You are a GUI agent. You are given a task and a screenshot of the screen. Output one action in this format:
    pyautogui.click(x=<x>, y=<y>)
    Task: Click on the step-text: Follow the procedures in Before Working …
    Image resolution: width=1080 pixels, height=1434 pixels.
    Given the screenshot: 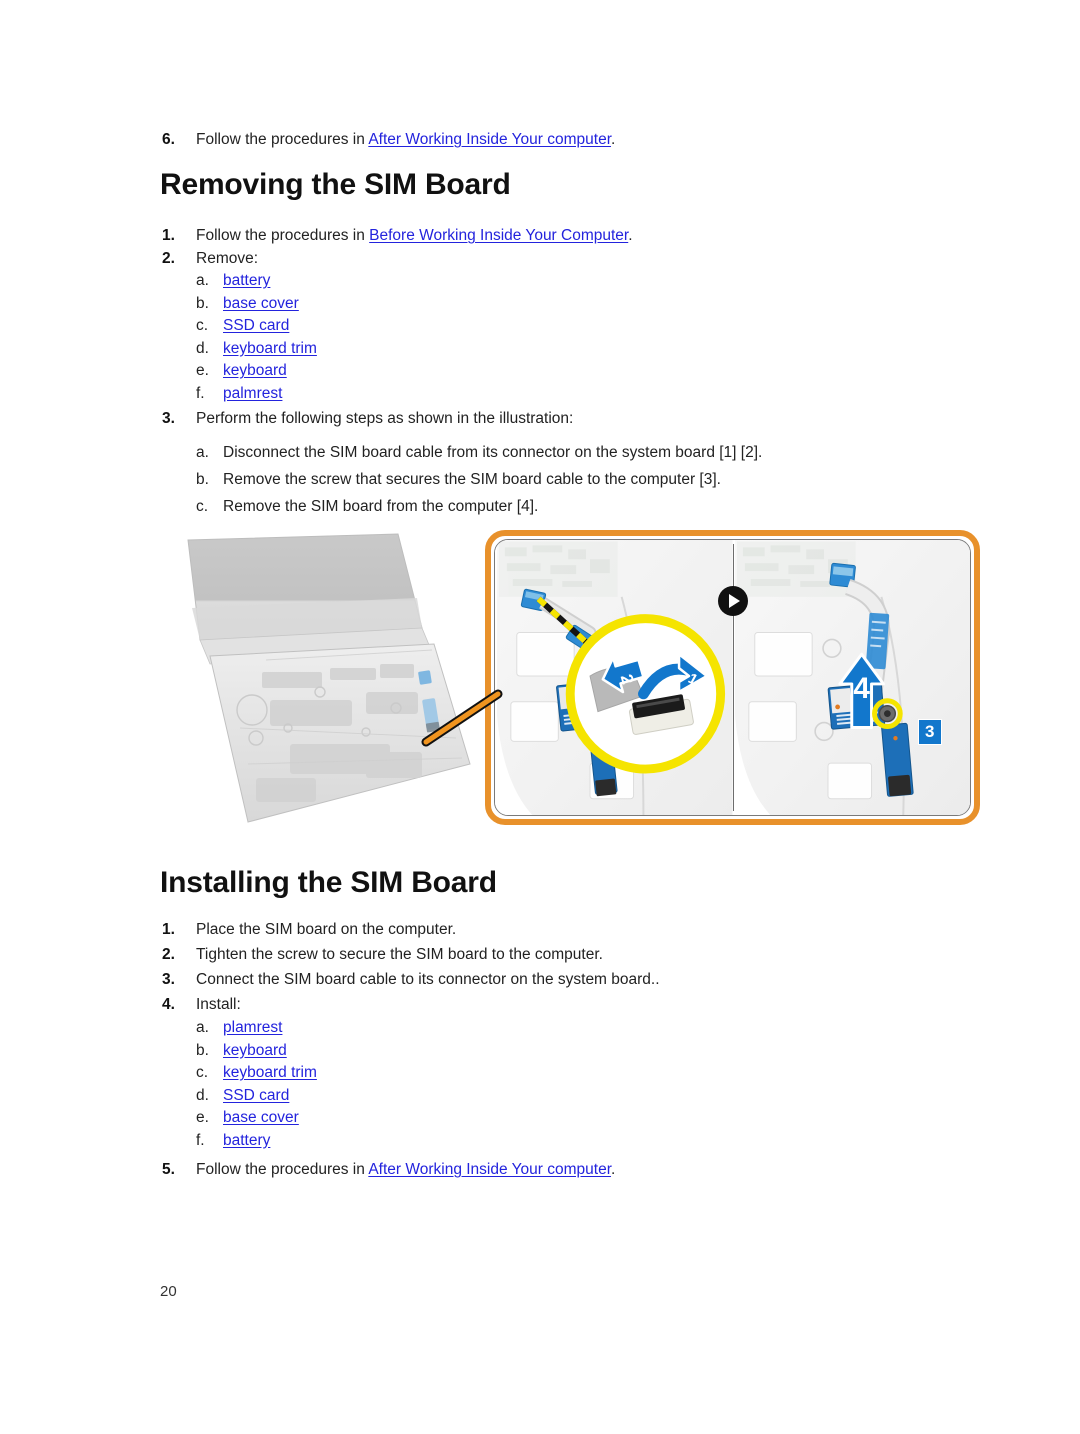 What is the action you would take?
    pyautogui.click(x=569, y=235)
    